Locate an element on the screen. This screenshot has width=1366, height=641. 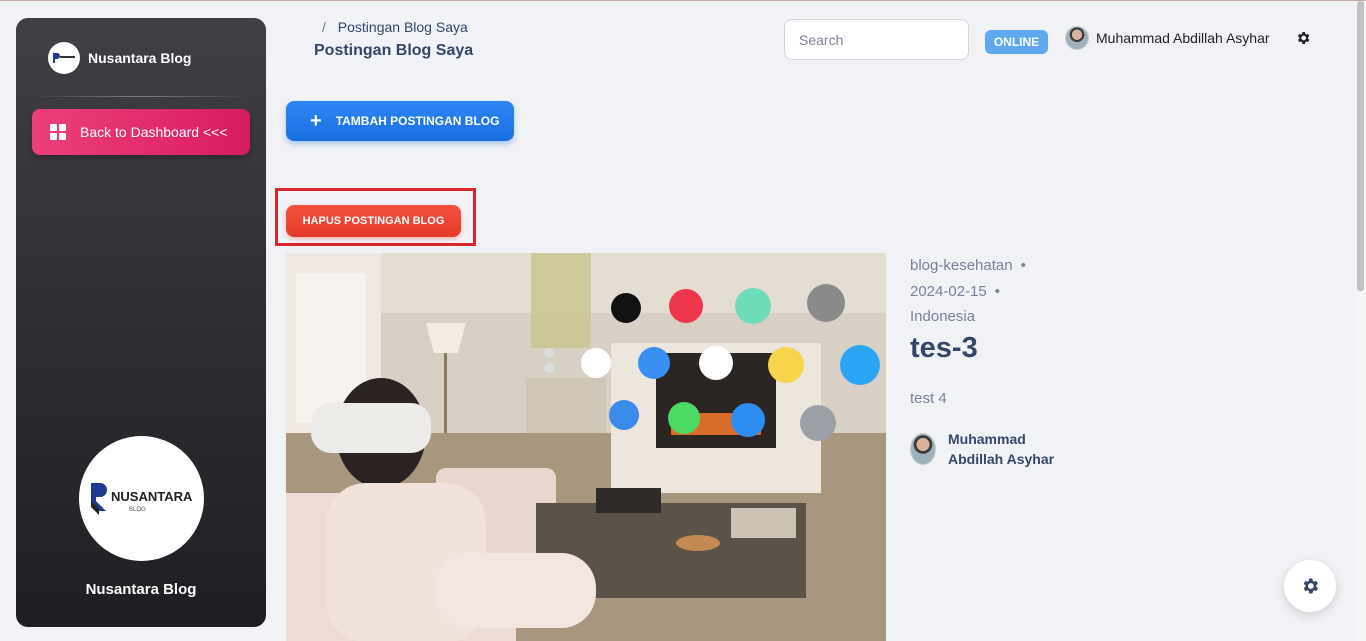
post-date-row: 2024-02-15 • is located at coordinates (955, 291).